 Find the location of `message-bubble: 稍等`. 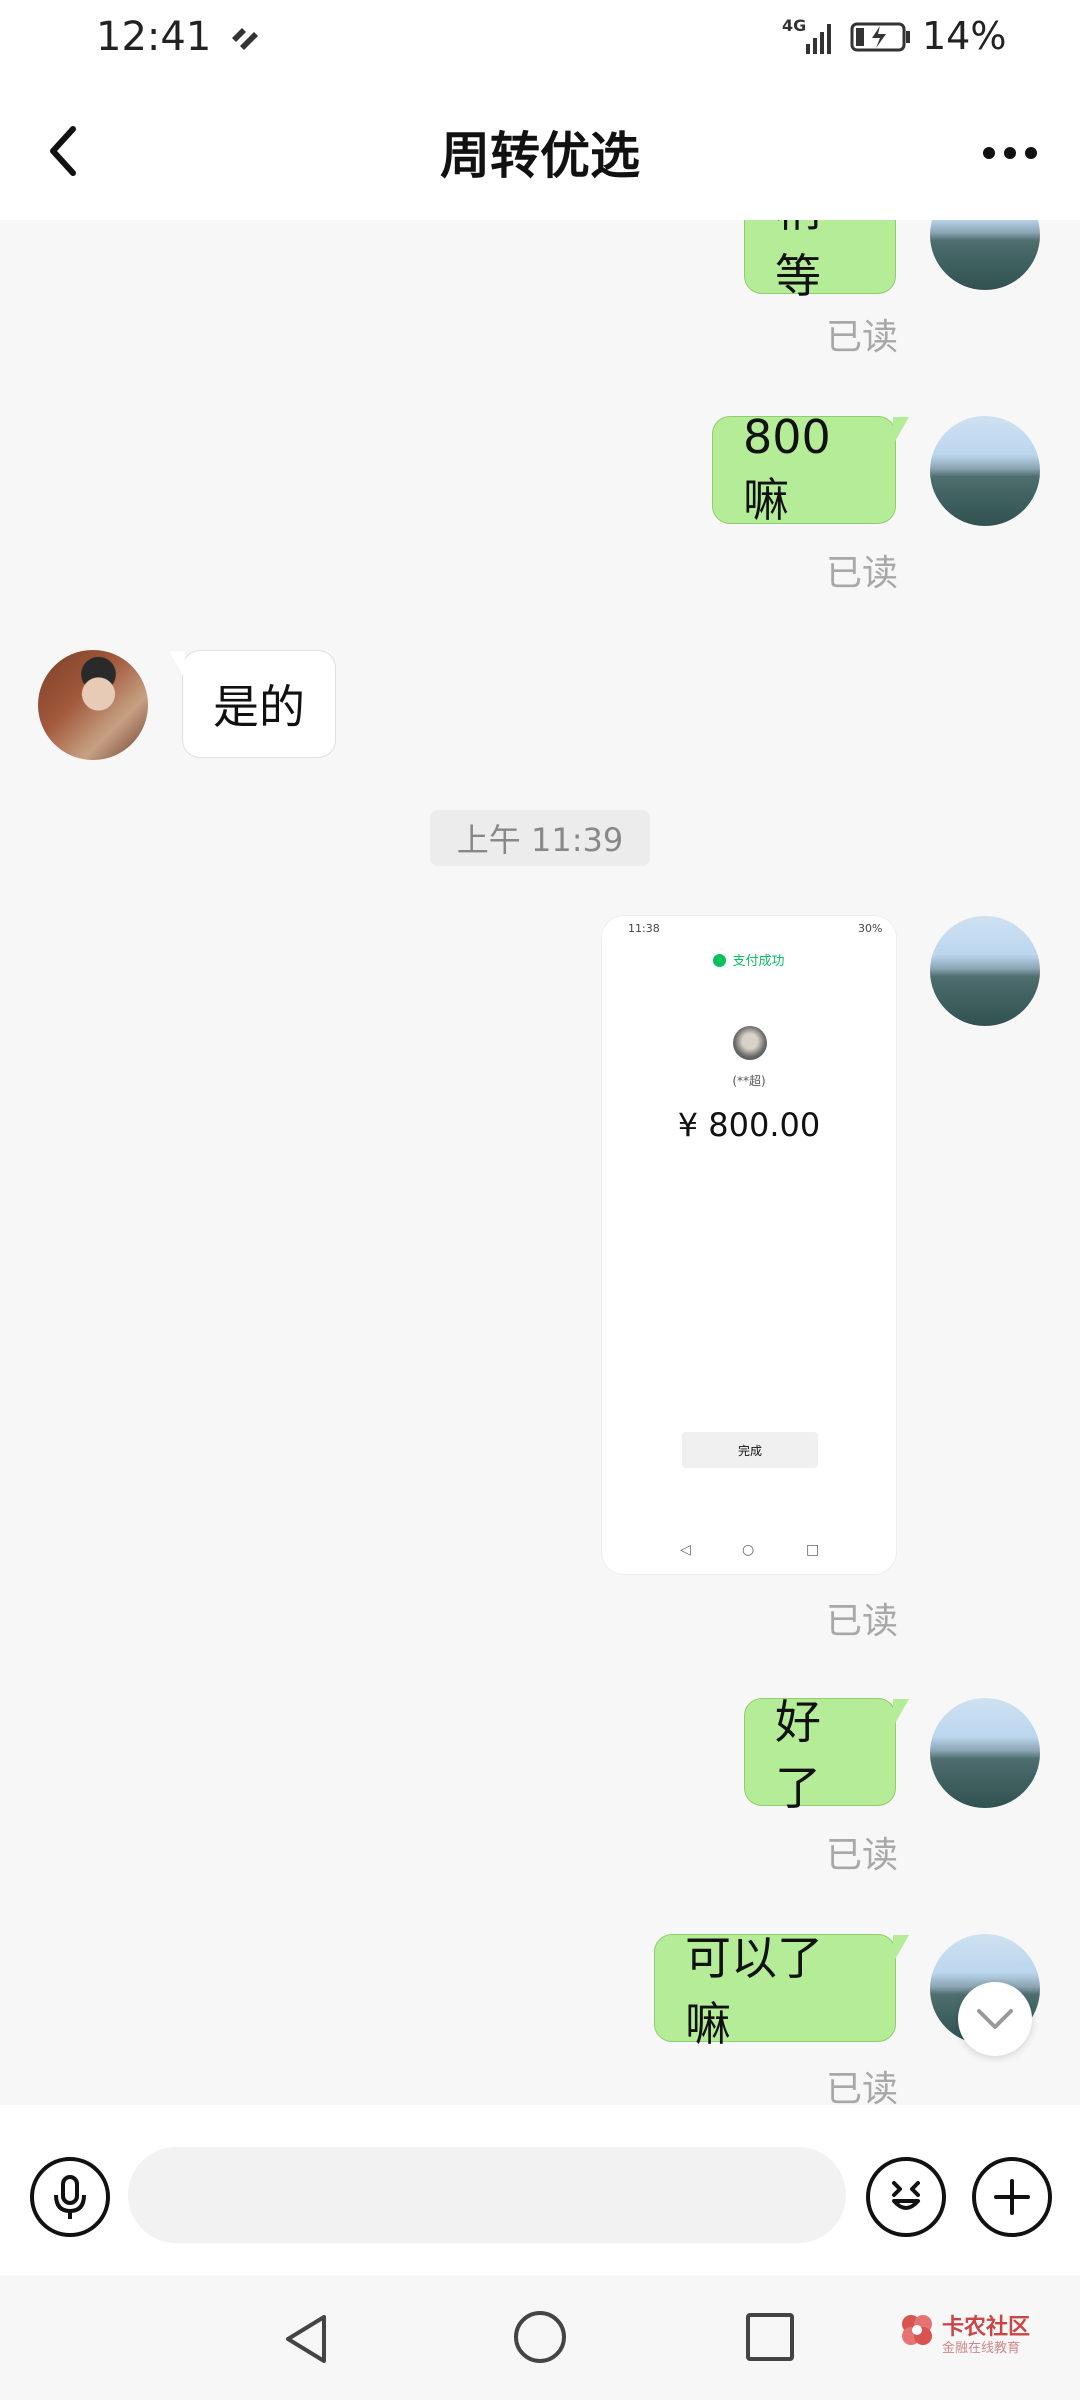

message-bubble: 稍等 is located at coordinates (820, 261).